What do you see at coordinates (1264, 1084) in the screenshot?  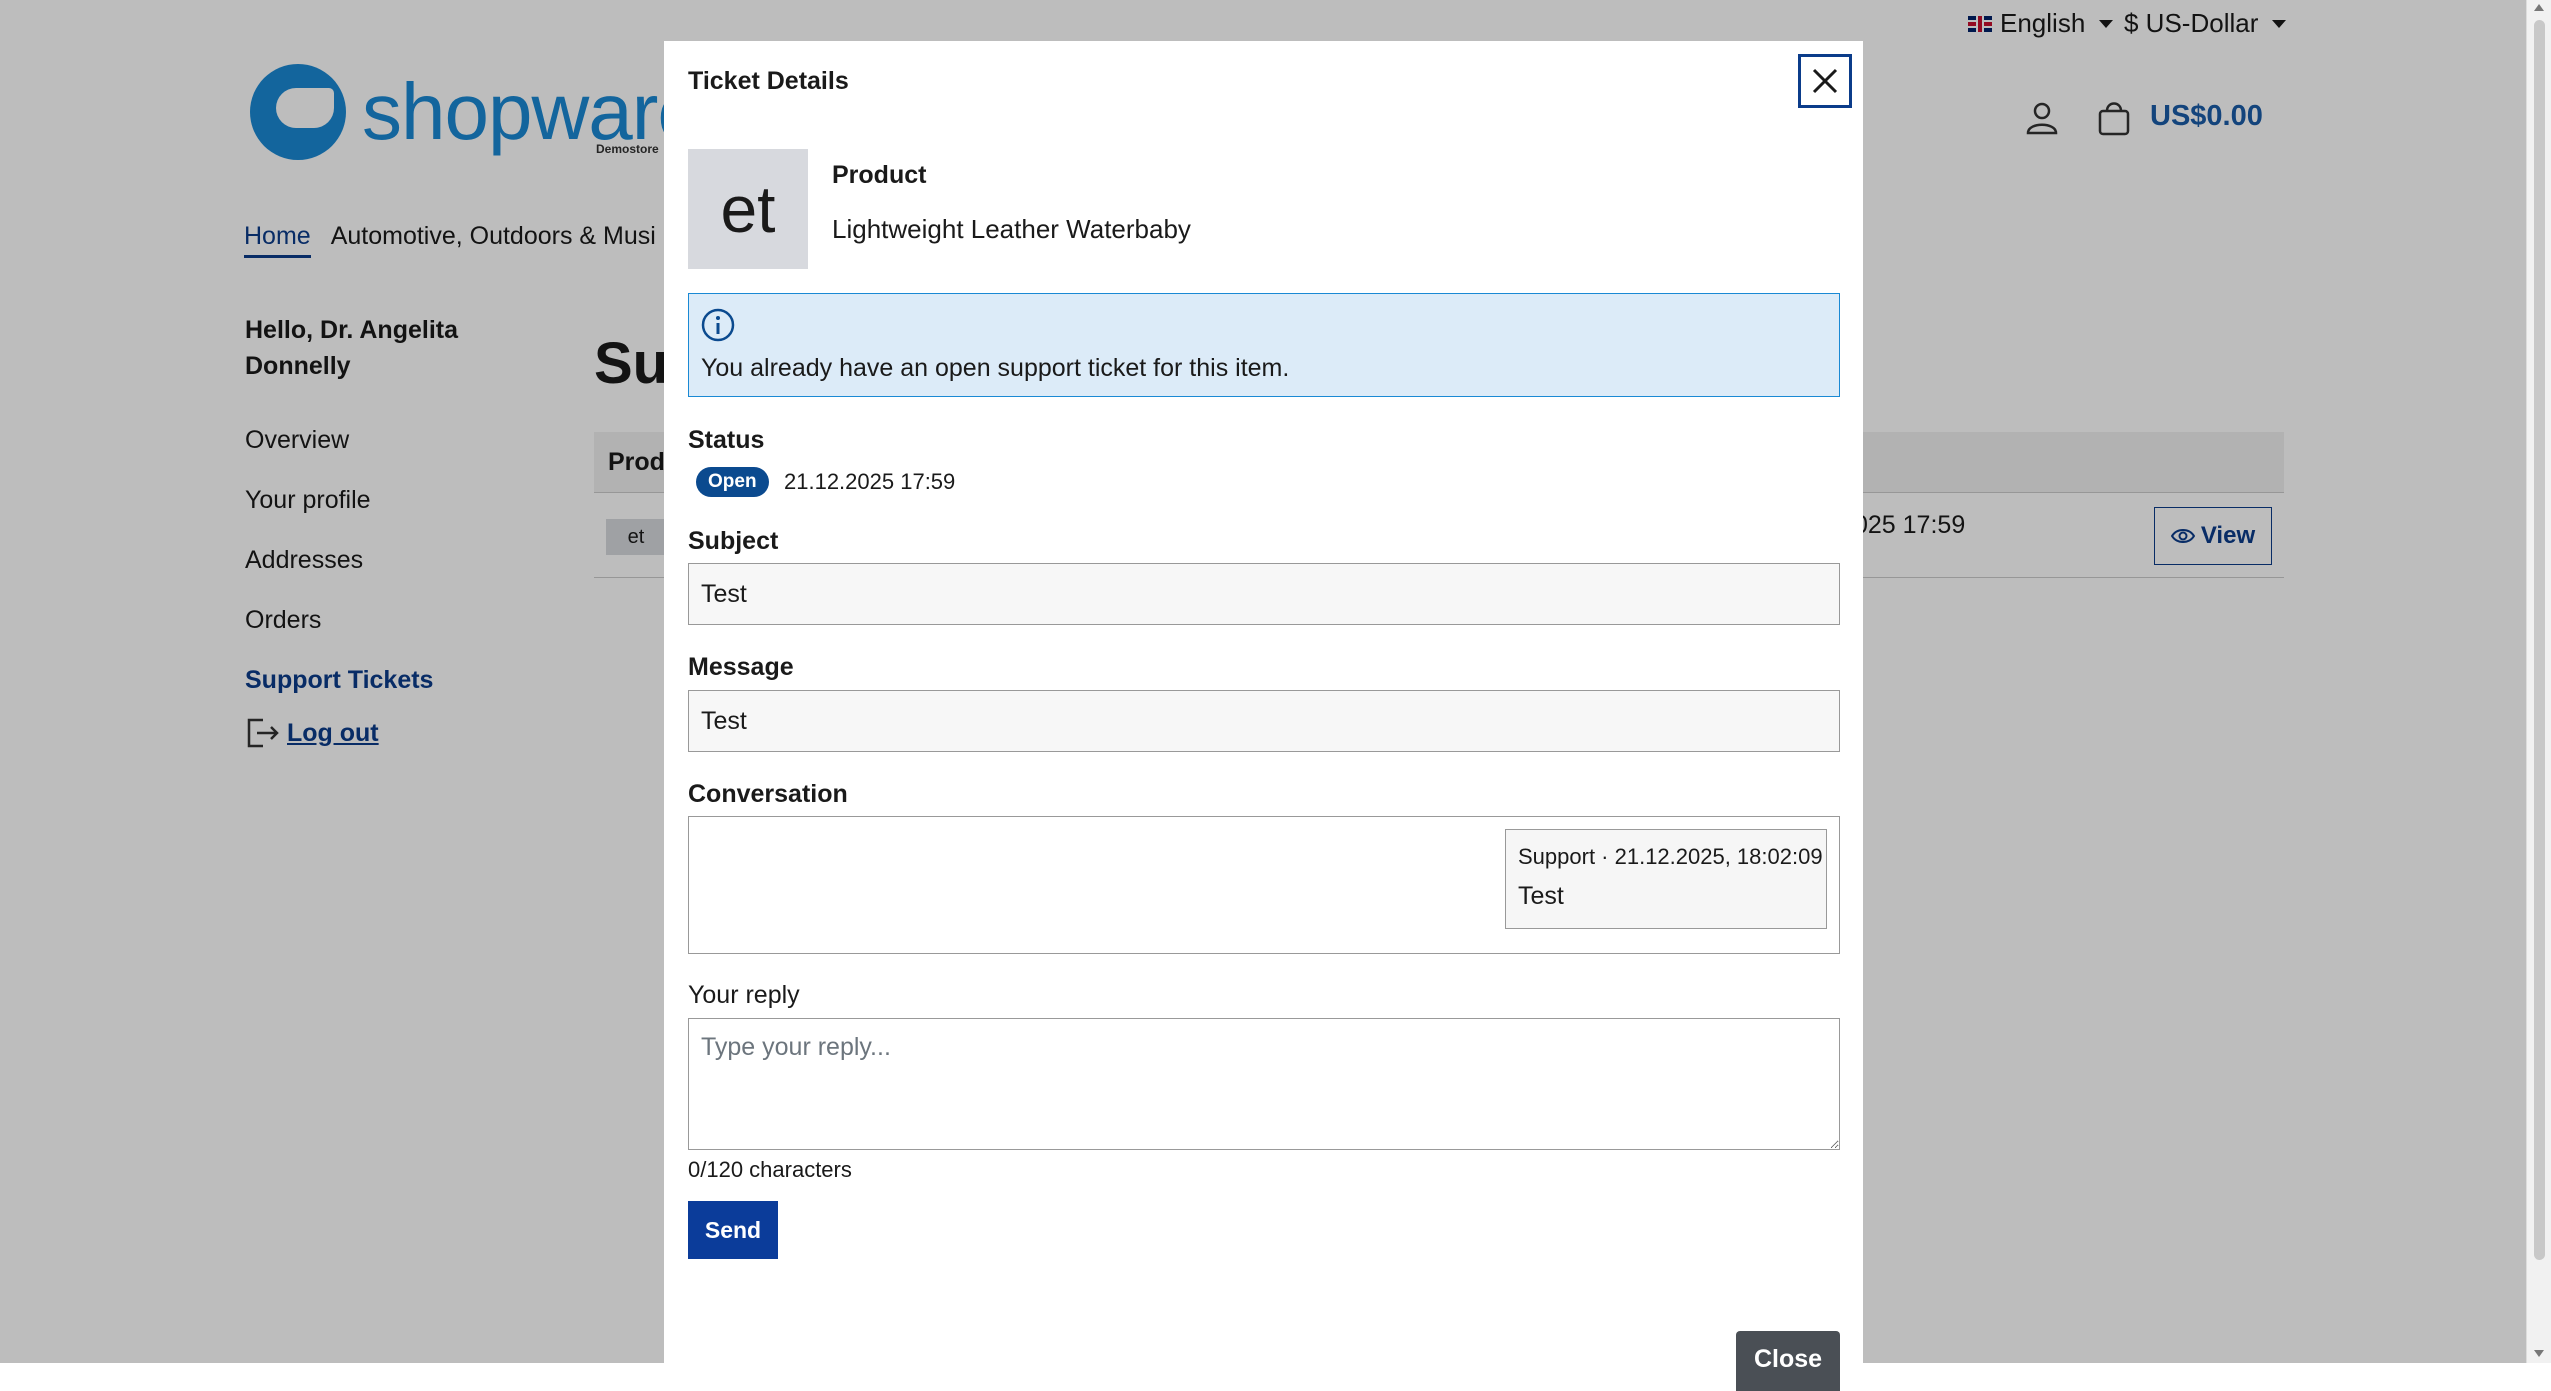 I see `reply-textarea` at bounding box center [1264, 1084].